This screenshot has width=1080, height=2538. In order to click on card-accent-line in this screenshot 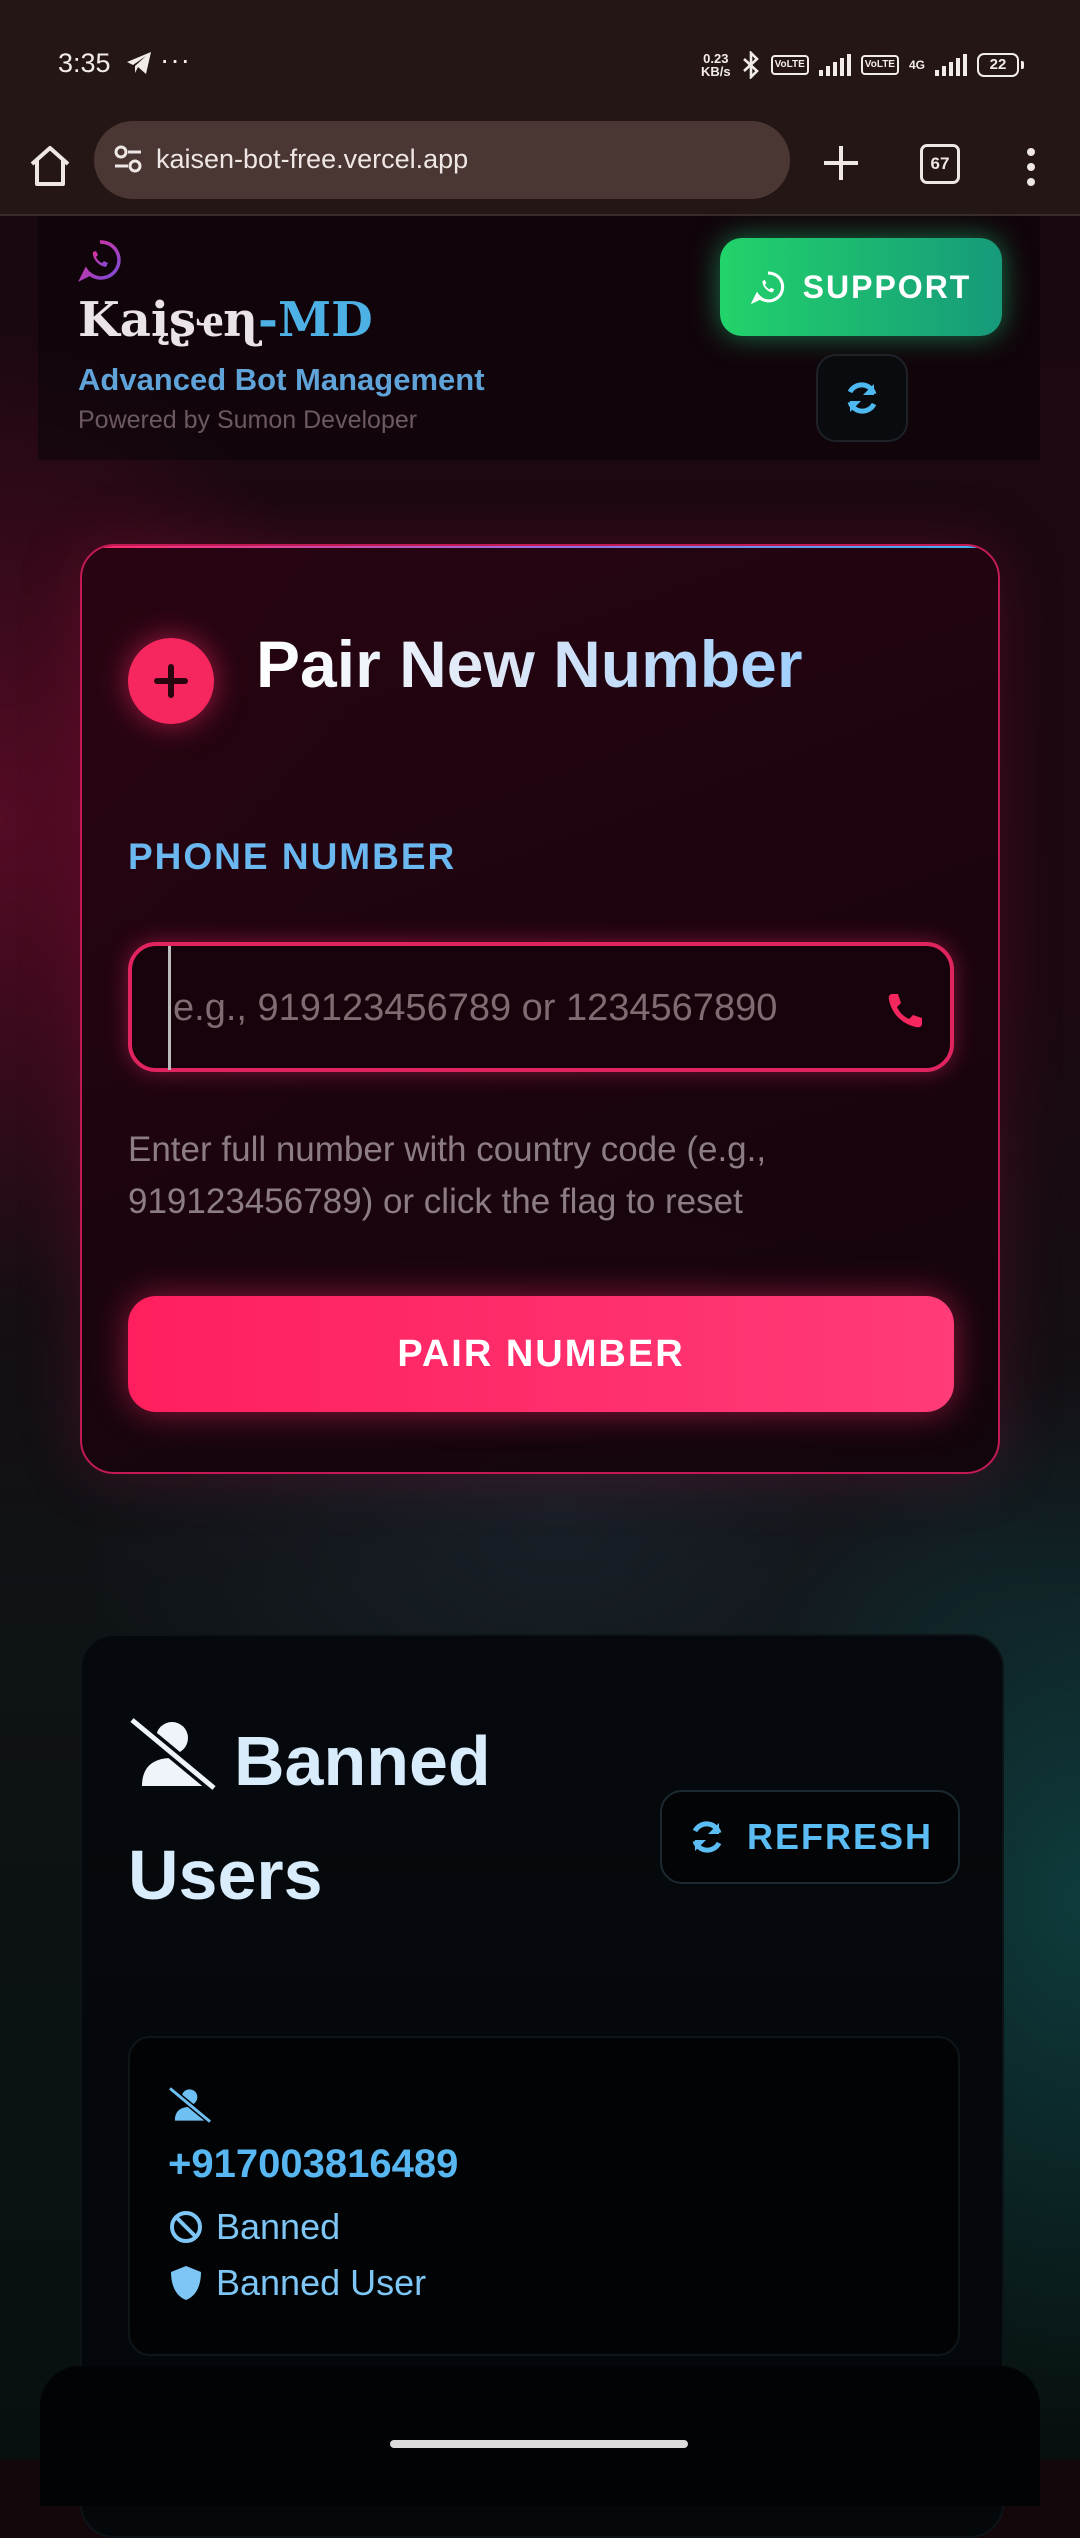, I will do `click(542, 547)`.